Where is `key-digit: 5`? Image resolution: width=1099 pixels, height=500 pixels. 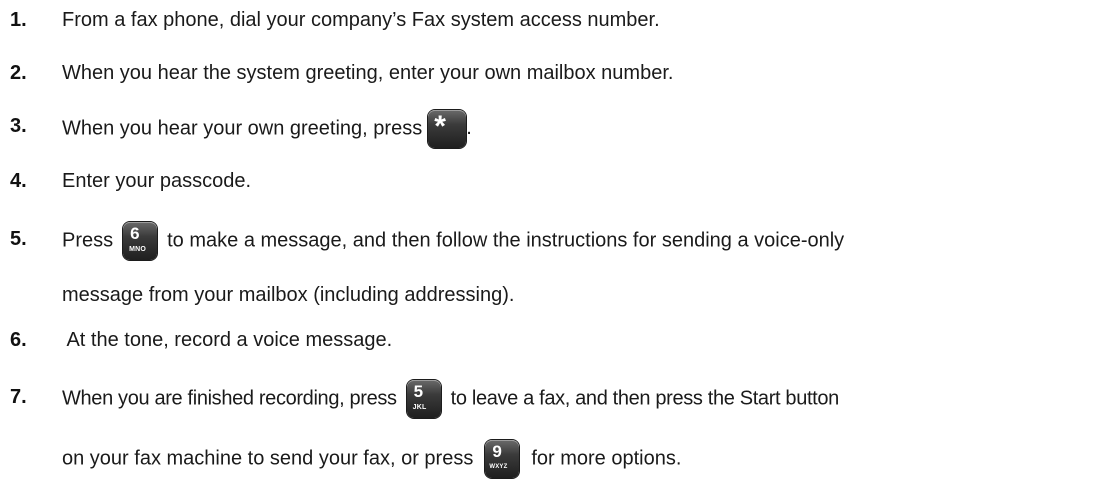
key-digit: 5 is located at coordinates (418, 391).